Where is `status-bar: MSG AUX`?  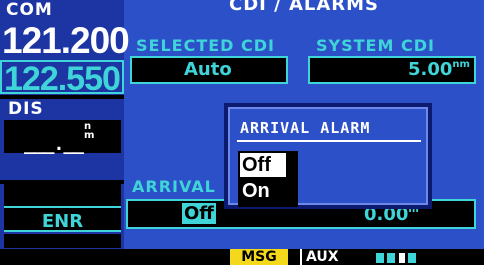 status-bar: MSG AUX is located at coordinates (242, 257).